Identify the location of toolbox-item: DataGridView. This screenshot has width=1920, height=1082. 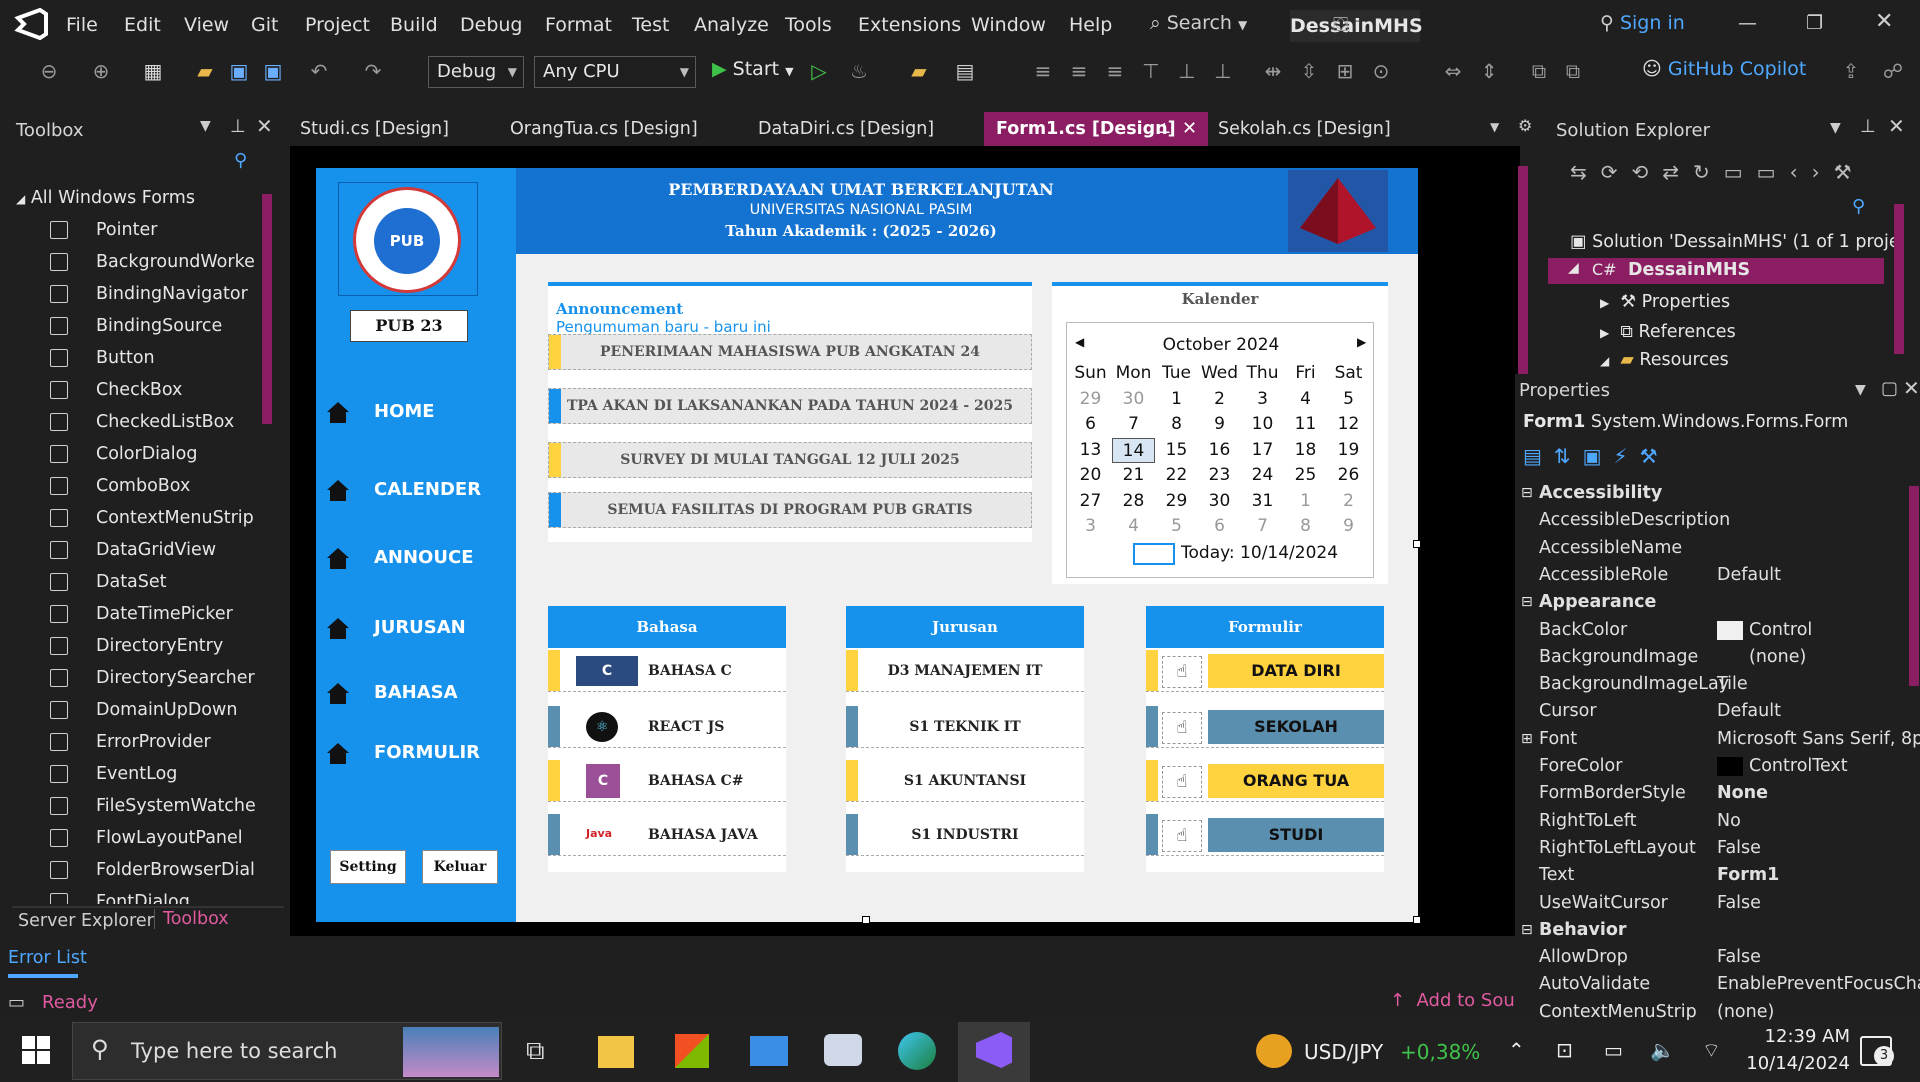
(136, 550).